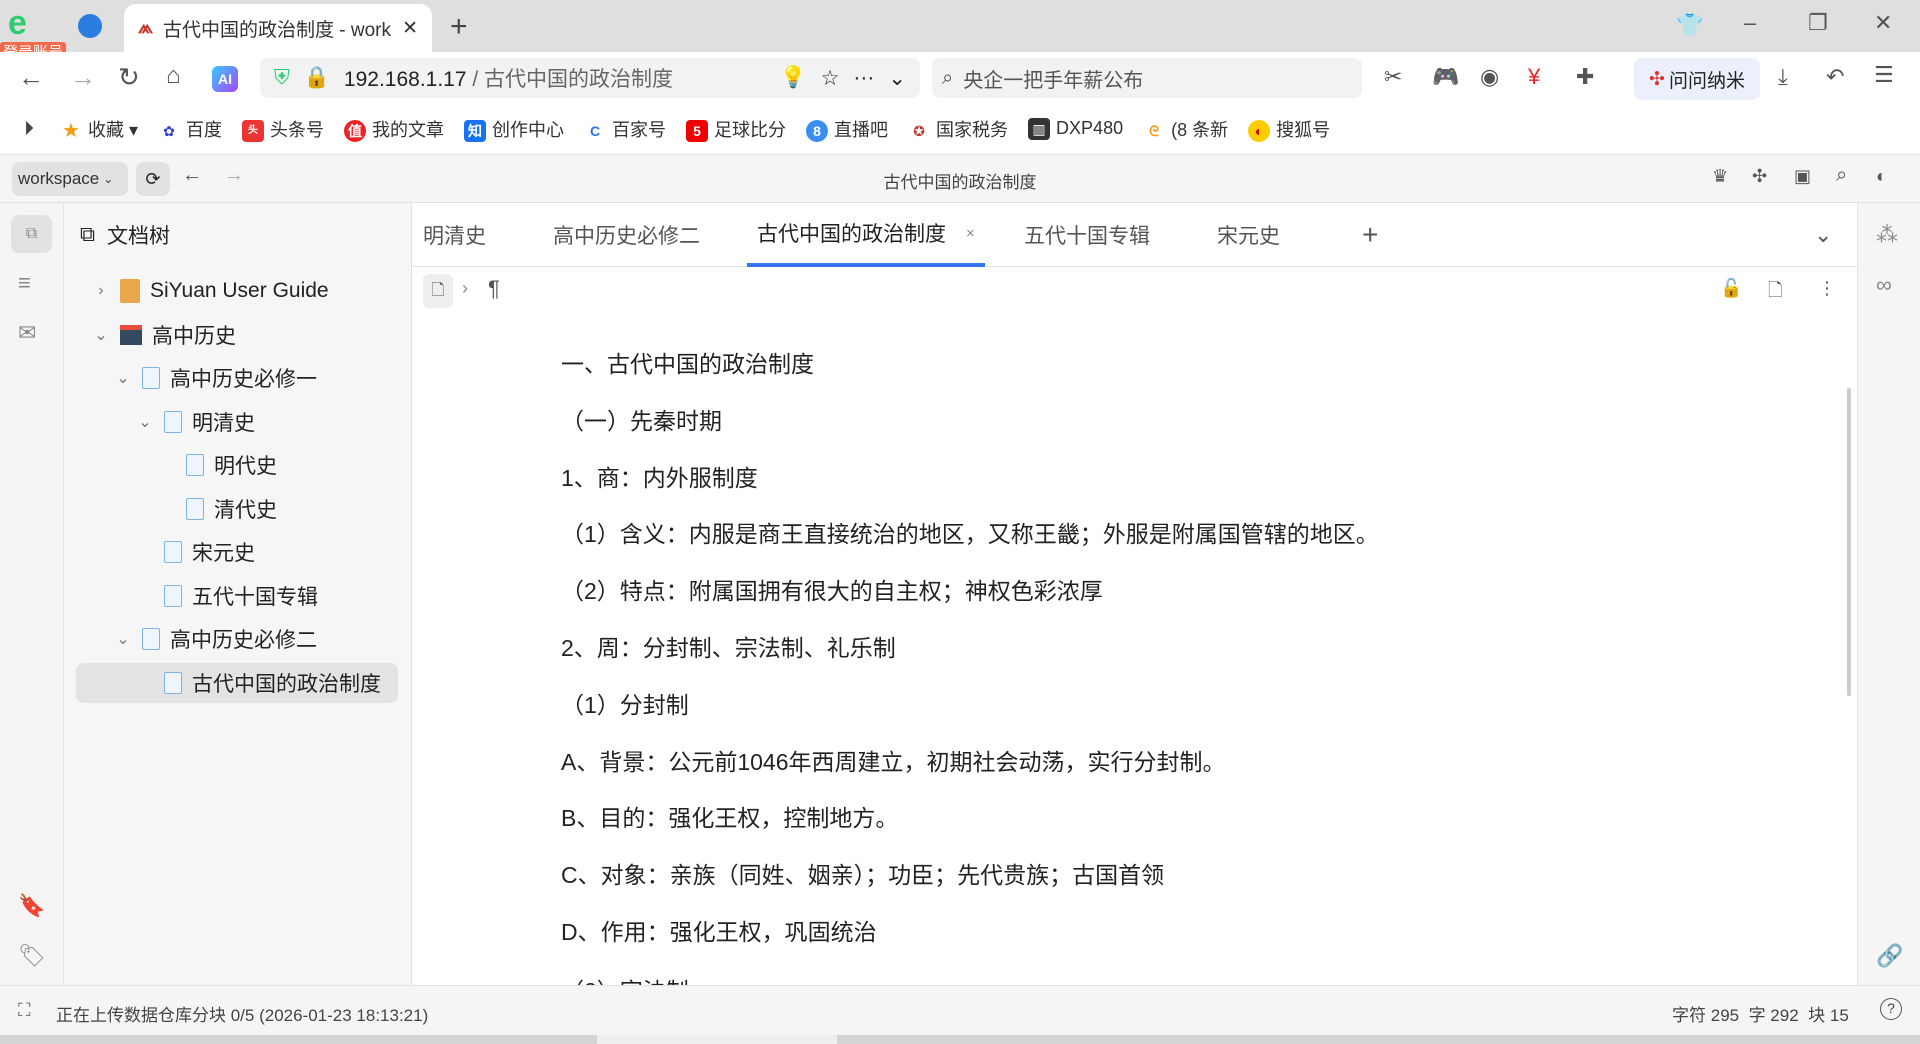  Describe the element at coordinates (394, 129) in the screenshot. I see `bookmark-item: 值我的文章` at that location.